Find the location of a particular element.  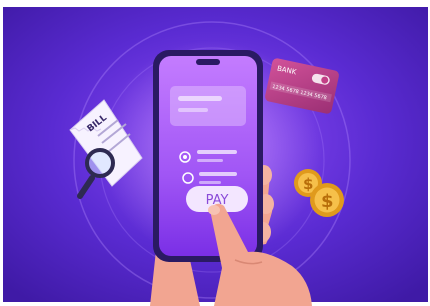

screen-header-card is located at coordinates (208, 106).